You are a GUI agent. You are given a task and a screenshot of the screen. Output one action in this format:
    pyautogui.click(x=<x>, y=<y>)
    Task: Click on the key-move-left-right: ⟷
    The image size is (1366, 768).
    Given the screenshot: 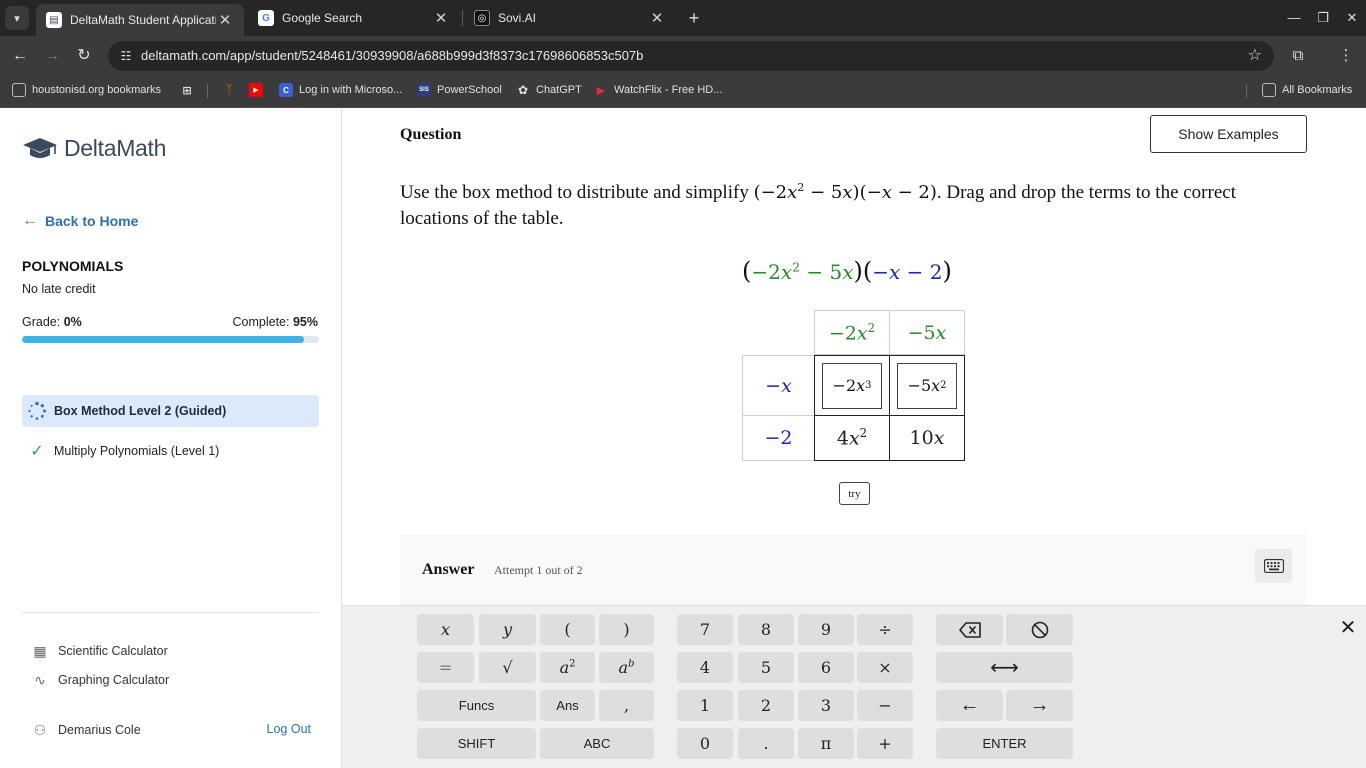 What is the action you would take?
    pyautogui.click(x=1004, y=667)
    